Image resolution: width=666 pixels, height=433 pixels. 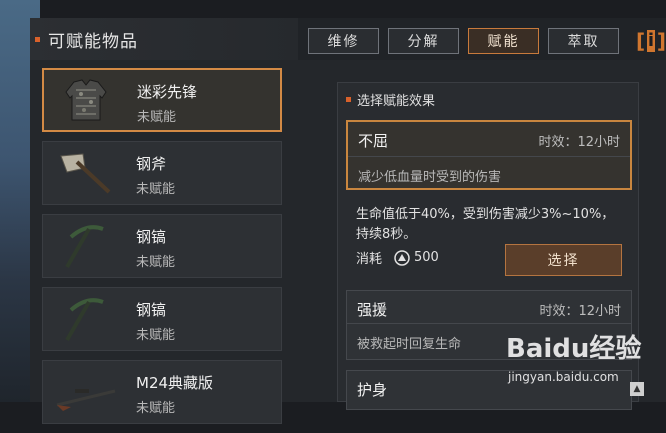 I want to click on list-item: M24典藏版 未赋能, so click(x=162, y=392).